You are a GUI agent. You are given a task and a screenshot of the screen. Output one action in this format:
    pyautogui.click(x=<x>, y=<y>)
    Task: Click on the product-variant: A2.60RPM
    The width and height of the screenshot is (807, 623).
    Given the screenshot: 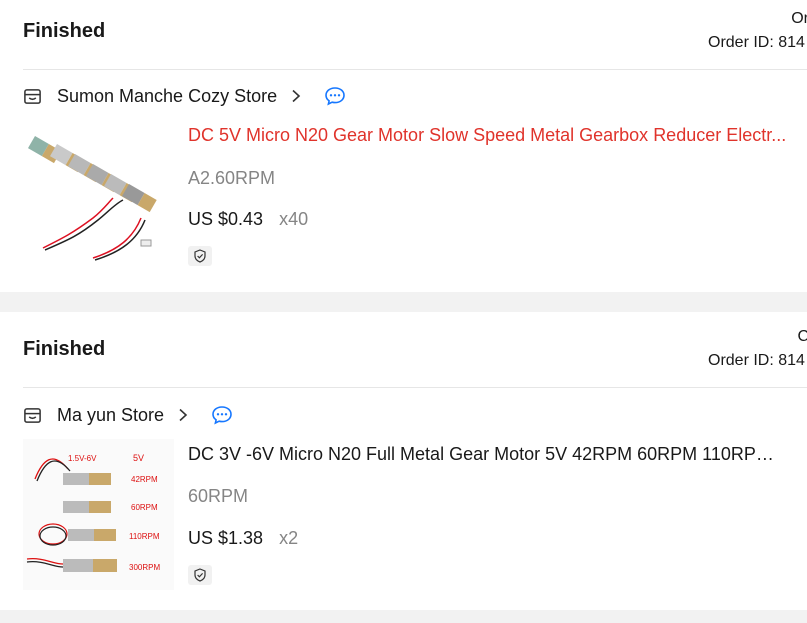 What is the action you would take?
    pyautogui.click(x=232, y=178)
    